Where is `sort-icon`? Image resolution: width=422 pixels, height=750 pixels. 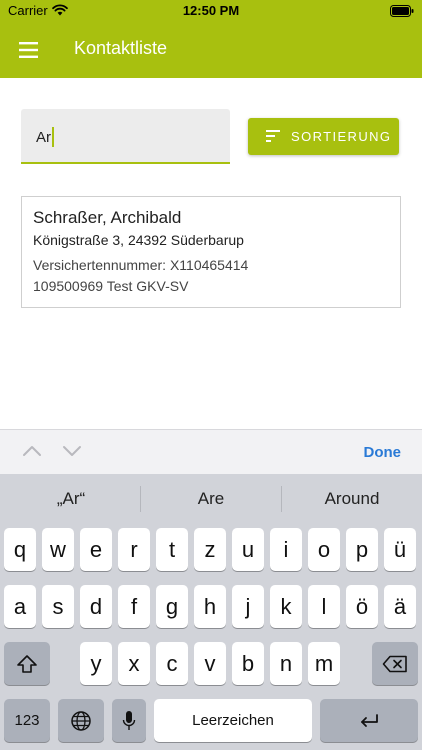
sort-icon is located at coordinates (273, 136).